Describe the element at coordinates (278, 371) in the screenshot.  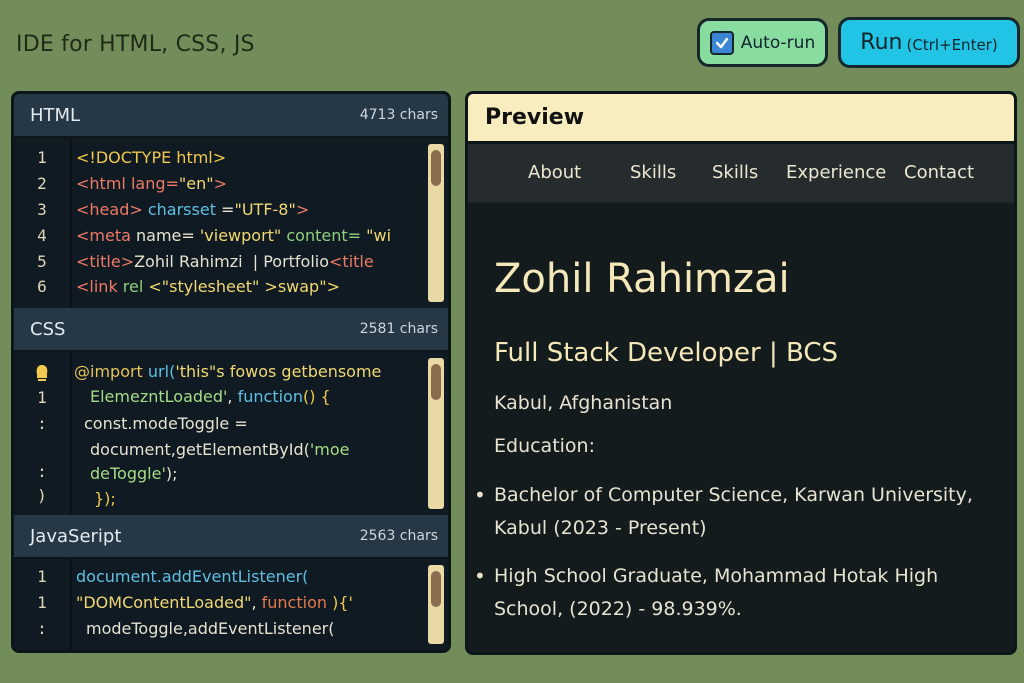
I see `code-token: 'this"s fowos getbensome` at that location.